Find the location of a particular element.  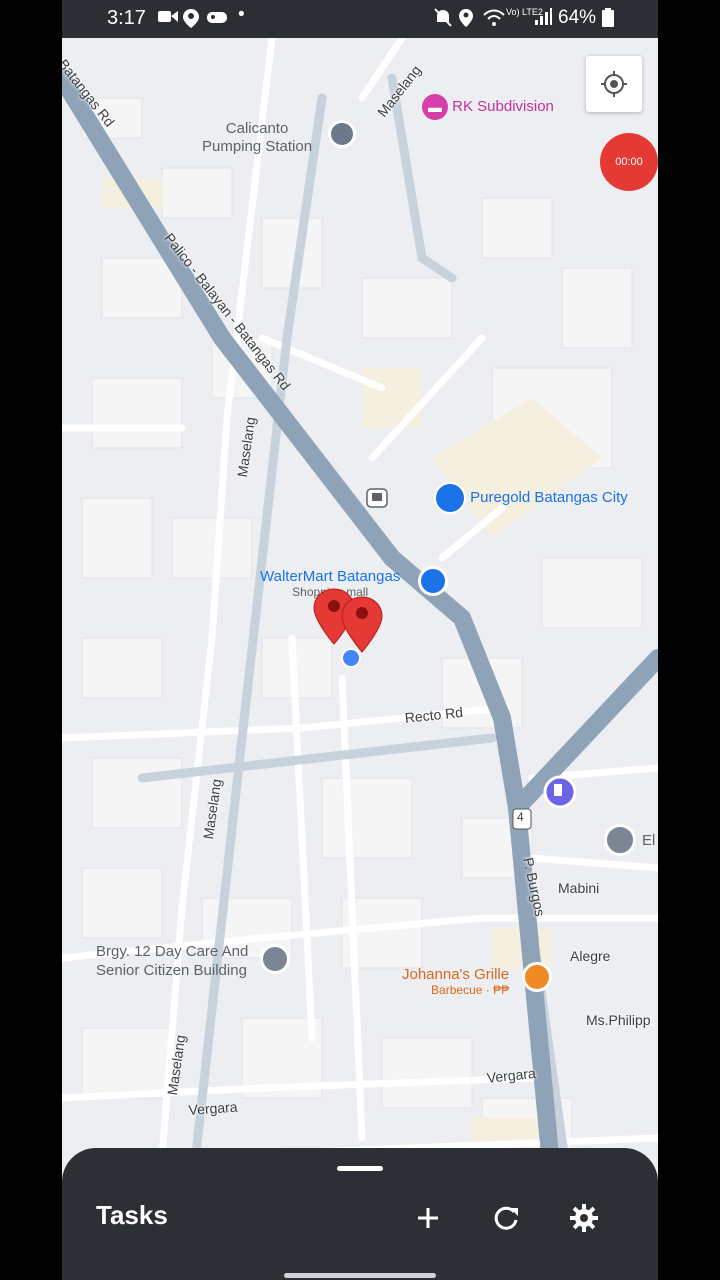

landmark-icon is located at coordinates (342, 134).